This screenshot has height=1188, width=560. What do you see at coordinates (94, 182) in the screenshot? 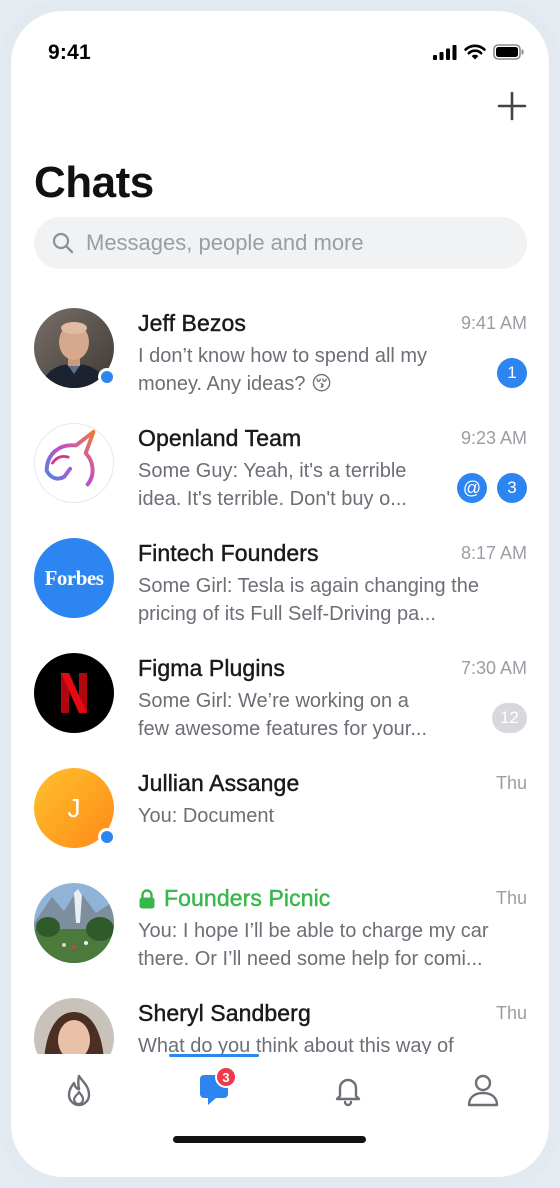
I see `page-title: Chats` at bounding box center [94, 182].